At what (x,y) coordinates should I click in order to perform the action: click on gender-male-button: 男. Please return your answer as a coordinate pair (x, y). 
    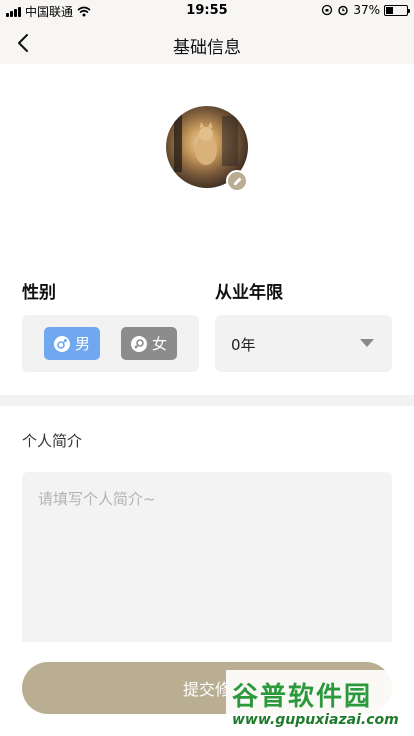
    Looking at the image, I should click on (72, 343).